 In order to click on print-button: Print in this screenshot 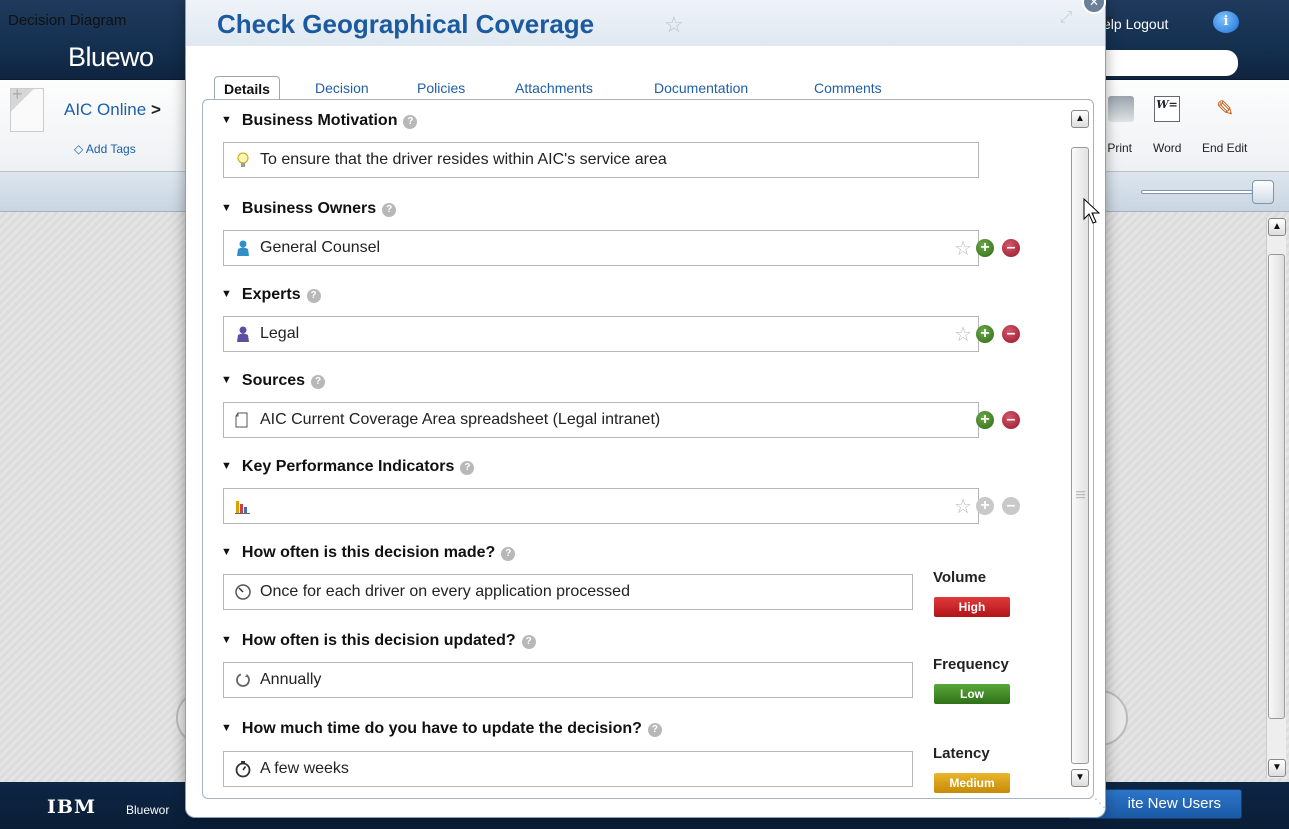, I will do `click(1117, 148)`.